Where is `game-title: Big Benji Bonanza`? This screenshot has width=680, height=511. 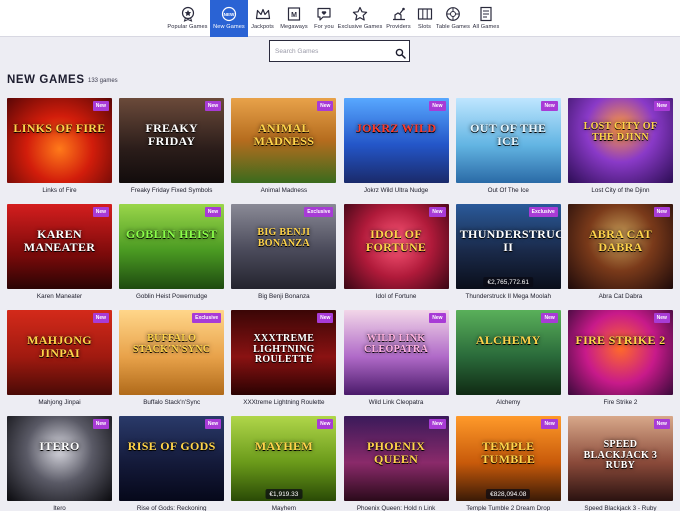
game-title: Big Benji Bonanza is located at coordinates (283, 296).